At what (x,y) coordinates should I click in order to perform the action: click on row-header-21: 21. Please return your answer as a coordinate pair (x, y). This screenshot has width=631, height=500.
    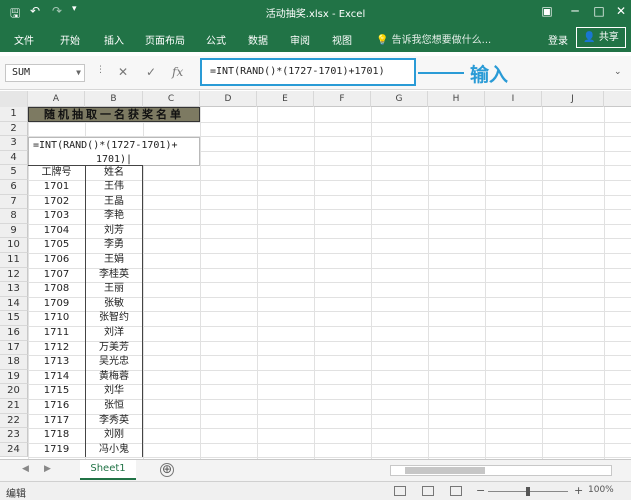
    Looking at the image, I should click on (14, 406).